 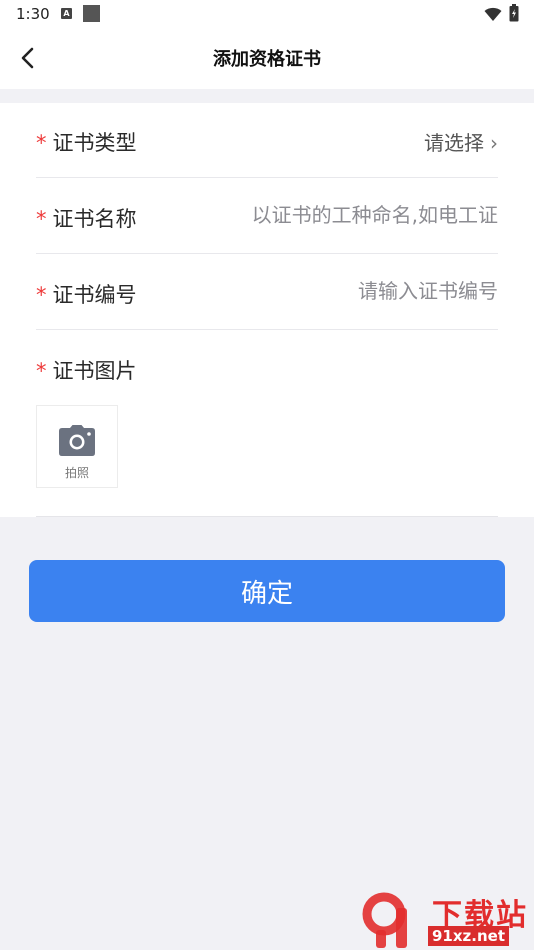 I want to click on status-time: 1:30, so click(x=33, y=14).